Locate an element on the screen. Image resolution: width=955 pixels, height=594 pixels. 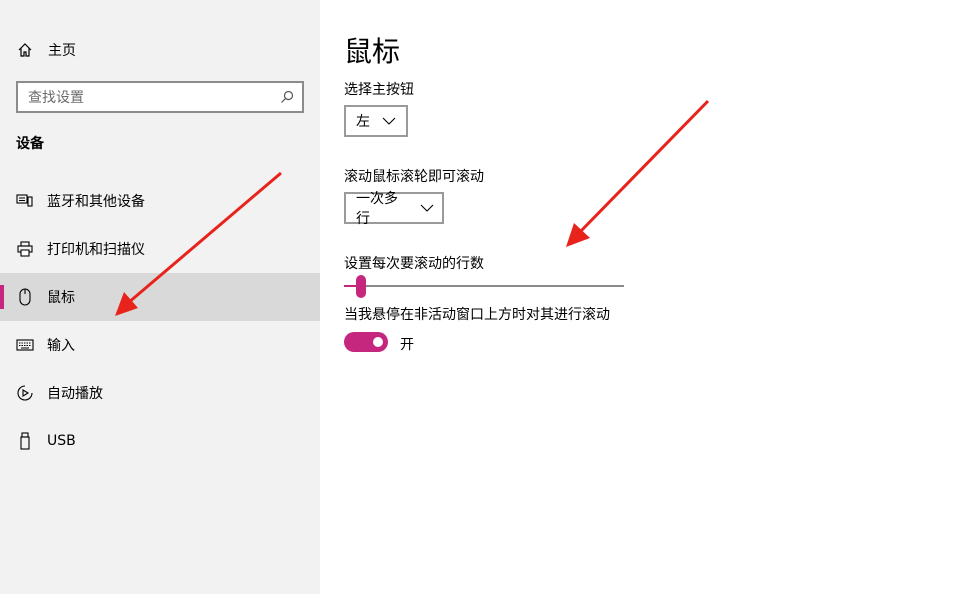
sidebar-item-label: 蓝牙和其他设备 is located at coordinates (96, 202).